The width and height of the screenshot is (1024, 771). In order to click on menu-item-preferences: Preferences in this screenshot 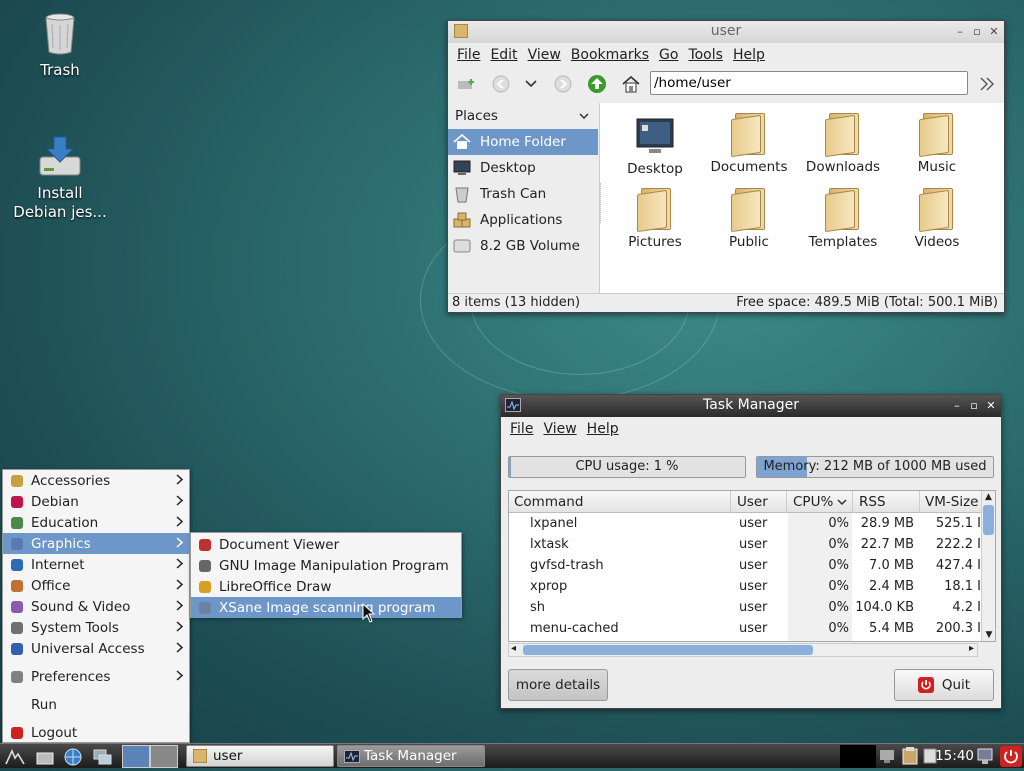, I will do `click(96, 676)`.